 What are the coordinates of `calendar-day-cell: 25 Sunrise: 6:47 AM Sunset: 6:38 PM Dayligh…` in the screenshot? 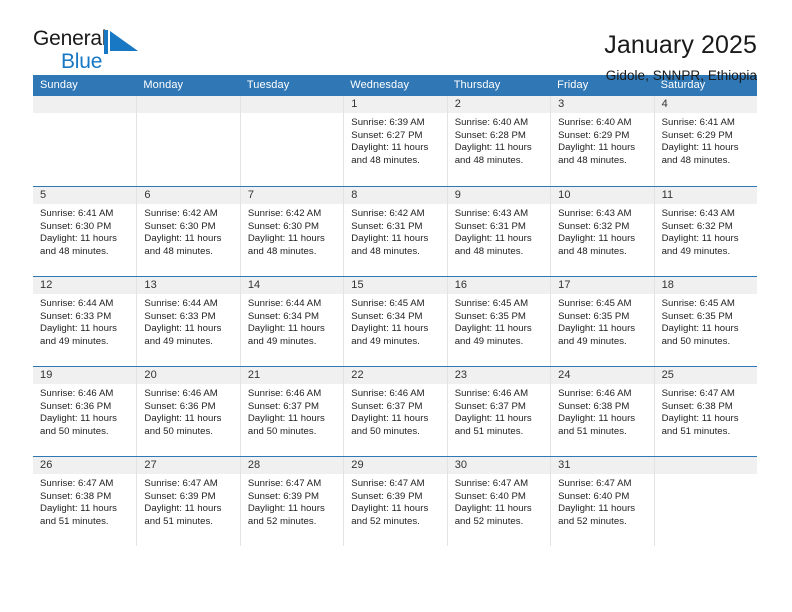 It's located at (705, 411).